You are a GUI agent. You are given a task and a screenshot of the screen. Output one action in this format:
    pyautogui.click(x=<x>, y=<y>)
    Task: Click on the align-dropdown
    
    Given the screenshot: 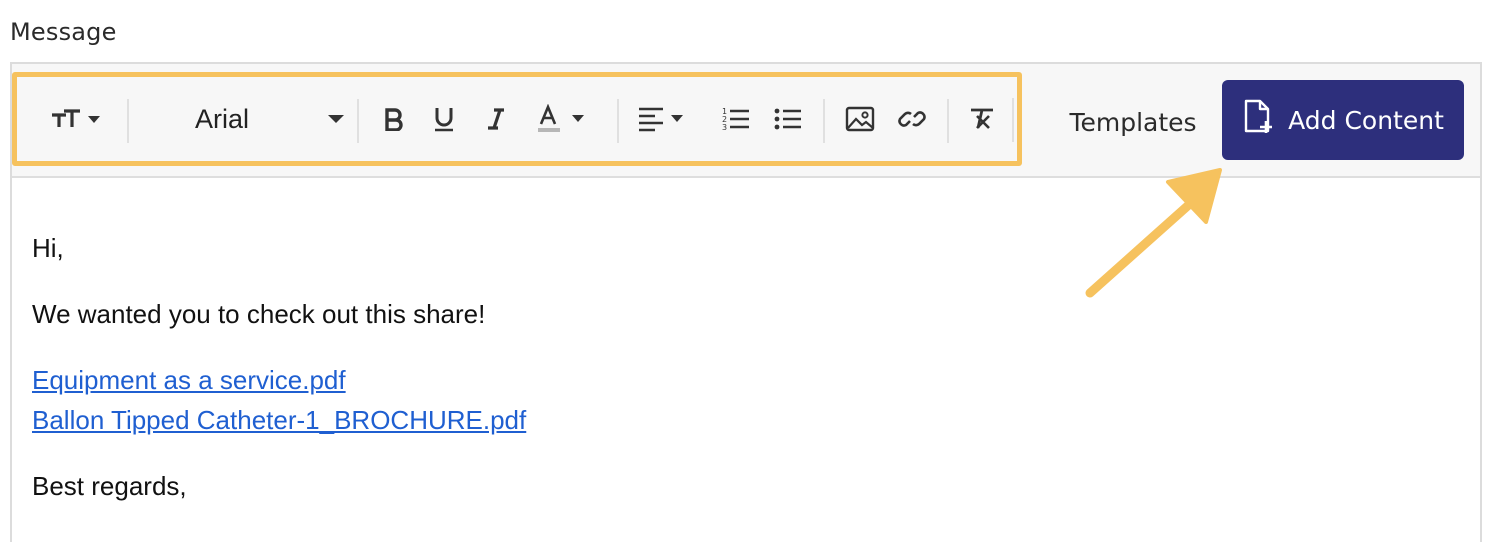 What is the action you would take?
    pyautogui.click(x=665, y=119)
    